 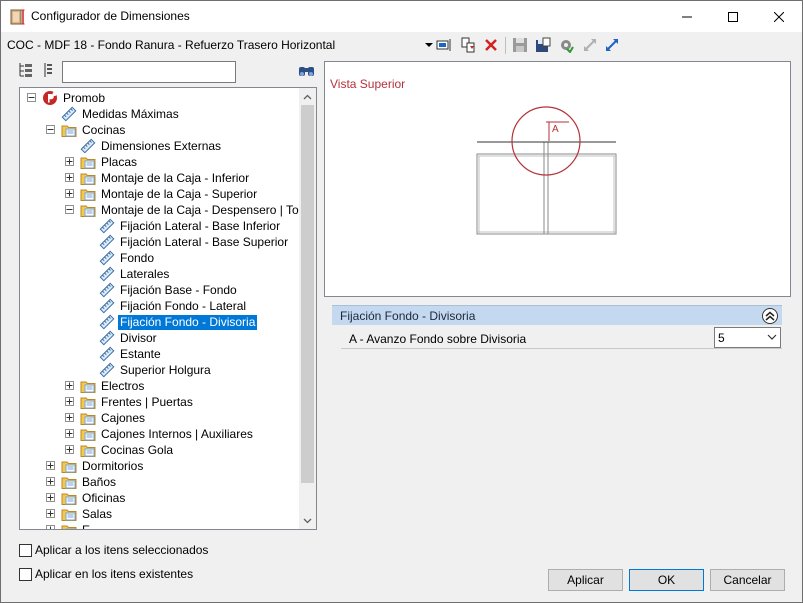 What do you see at coordinates (491, 45) in the screenshot?
I see `delete-icon` at bounding box center [491, 45].